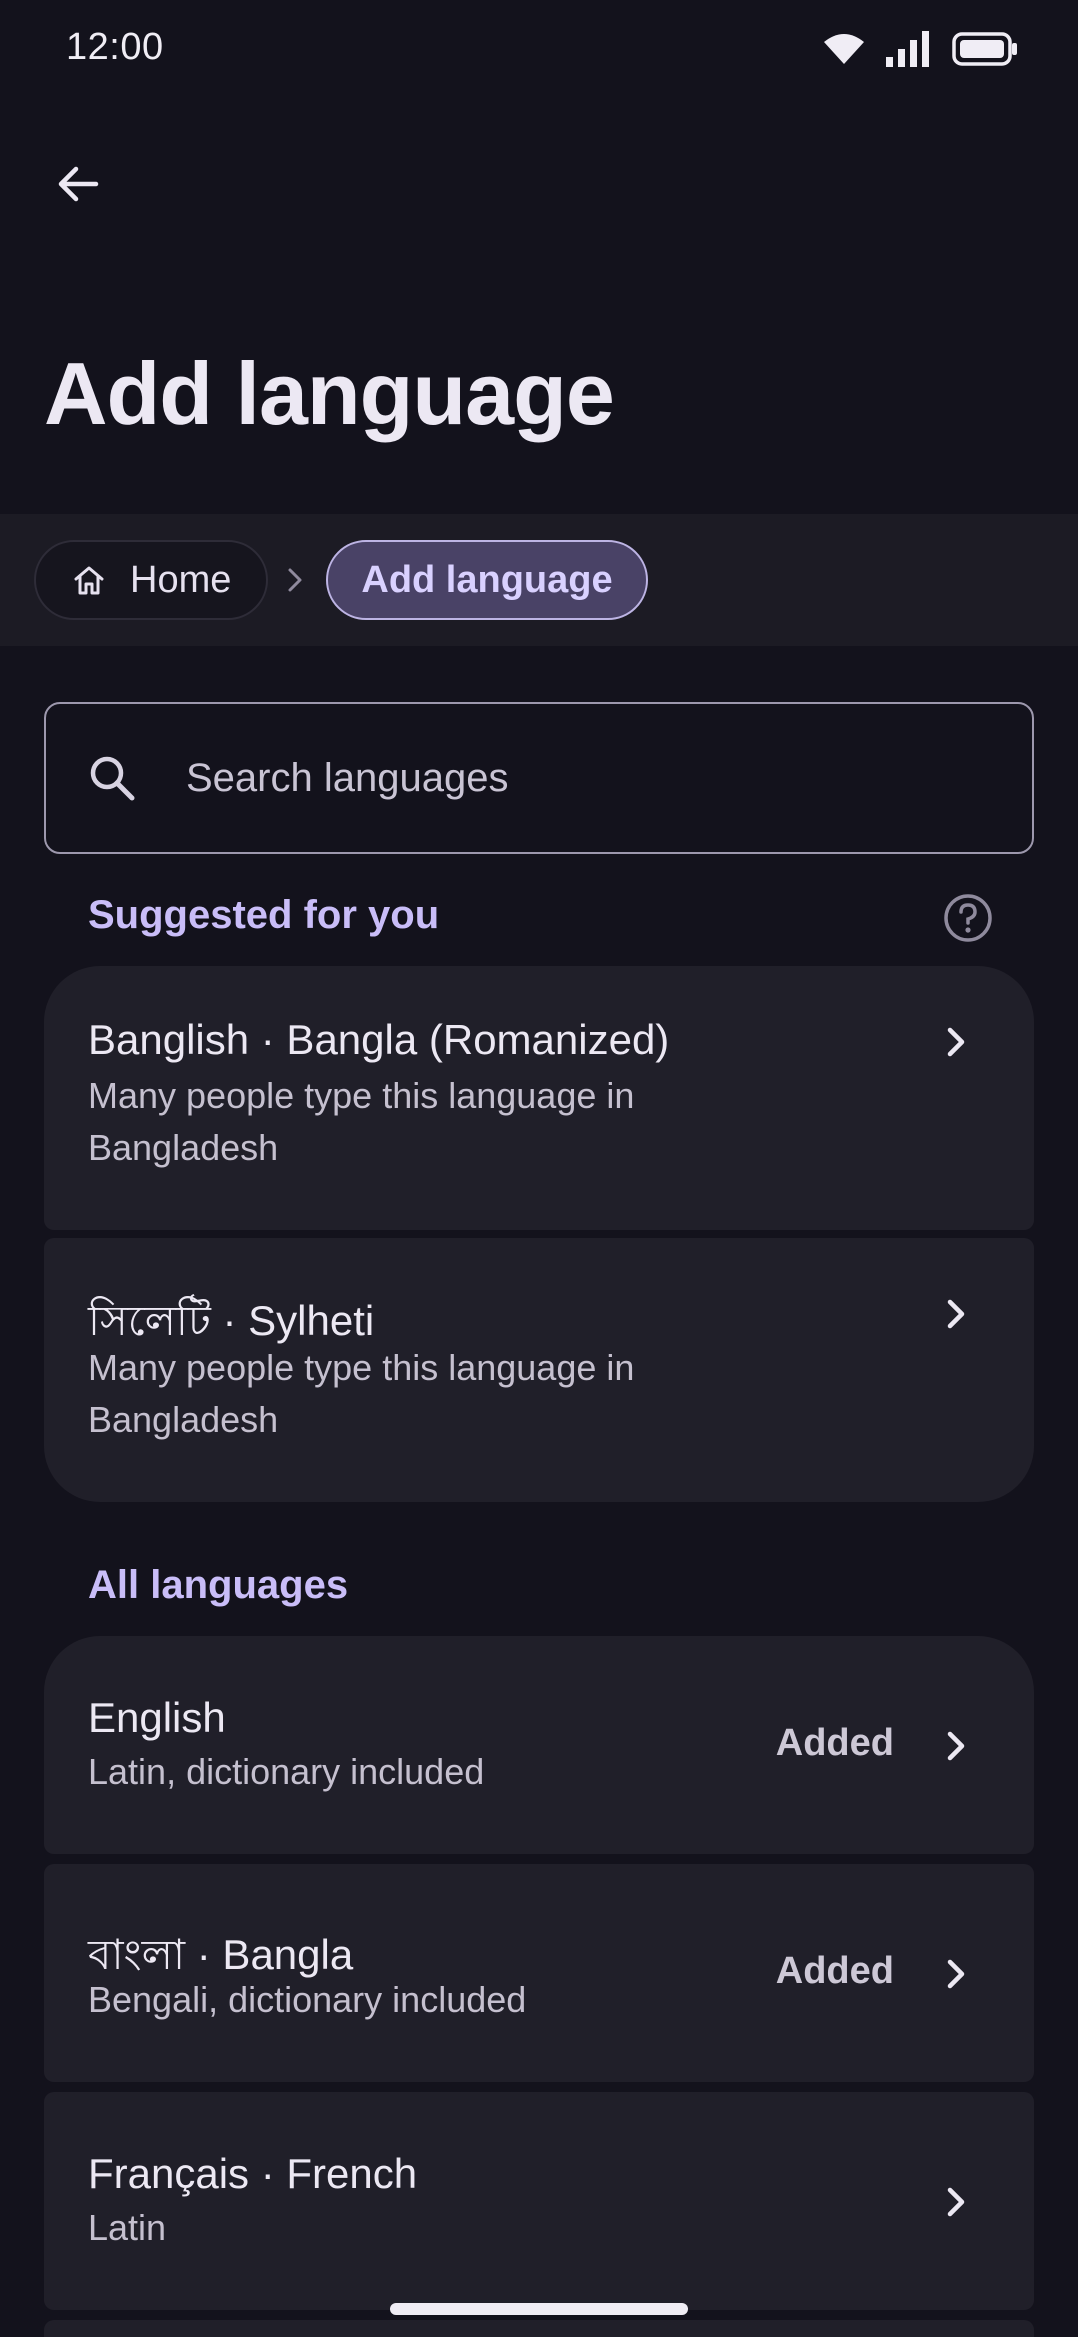 Image resolution: width=1078 pixels, height=2337 pixels. I want to click on language-title: Banglish · Bangla (Romanized), so click(379, 1039).